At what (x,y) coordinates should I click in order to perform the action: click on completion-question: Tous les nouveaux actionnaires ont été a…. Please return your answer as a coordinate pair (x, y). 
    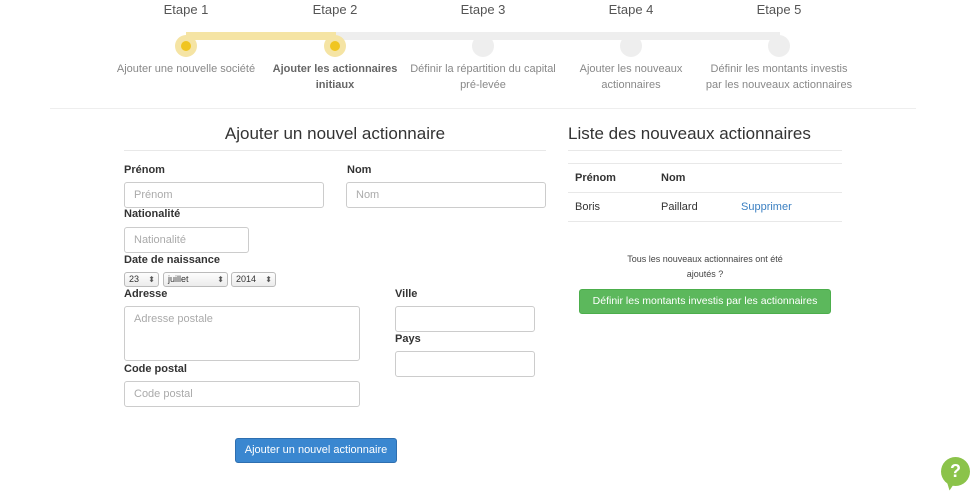
    Looking at the image, I should click on (705, 266).